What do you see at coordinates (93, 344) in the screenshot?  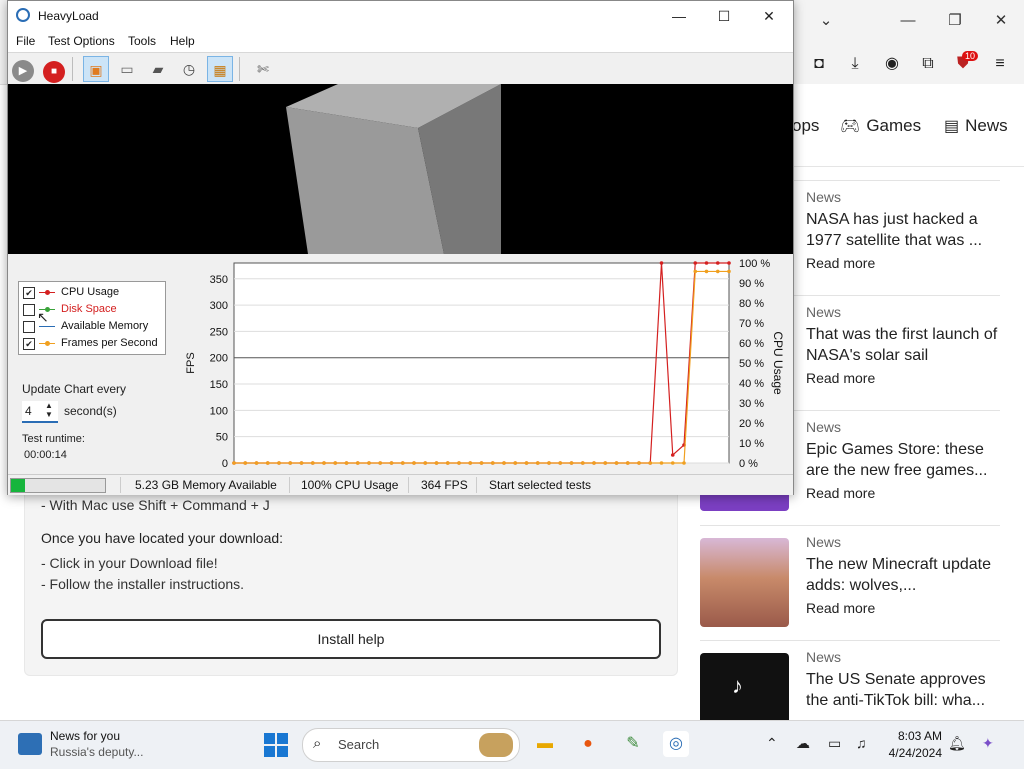 I see `legend-frames-per-second: ✔ Frames per Second` at bounding box center [93, 344].